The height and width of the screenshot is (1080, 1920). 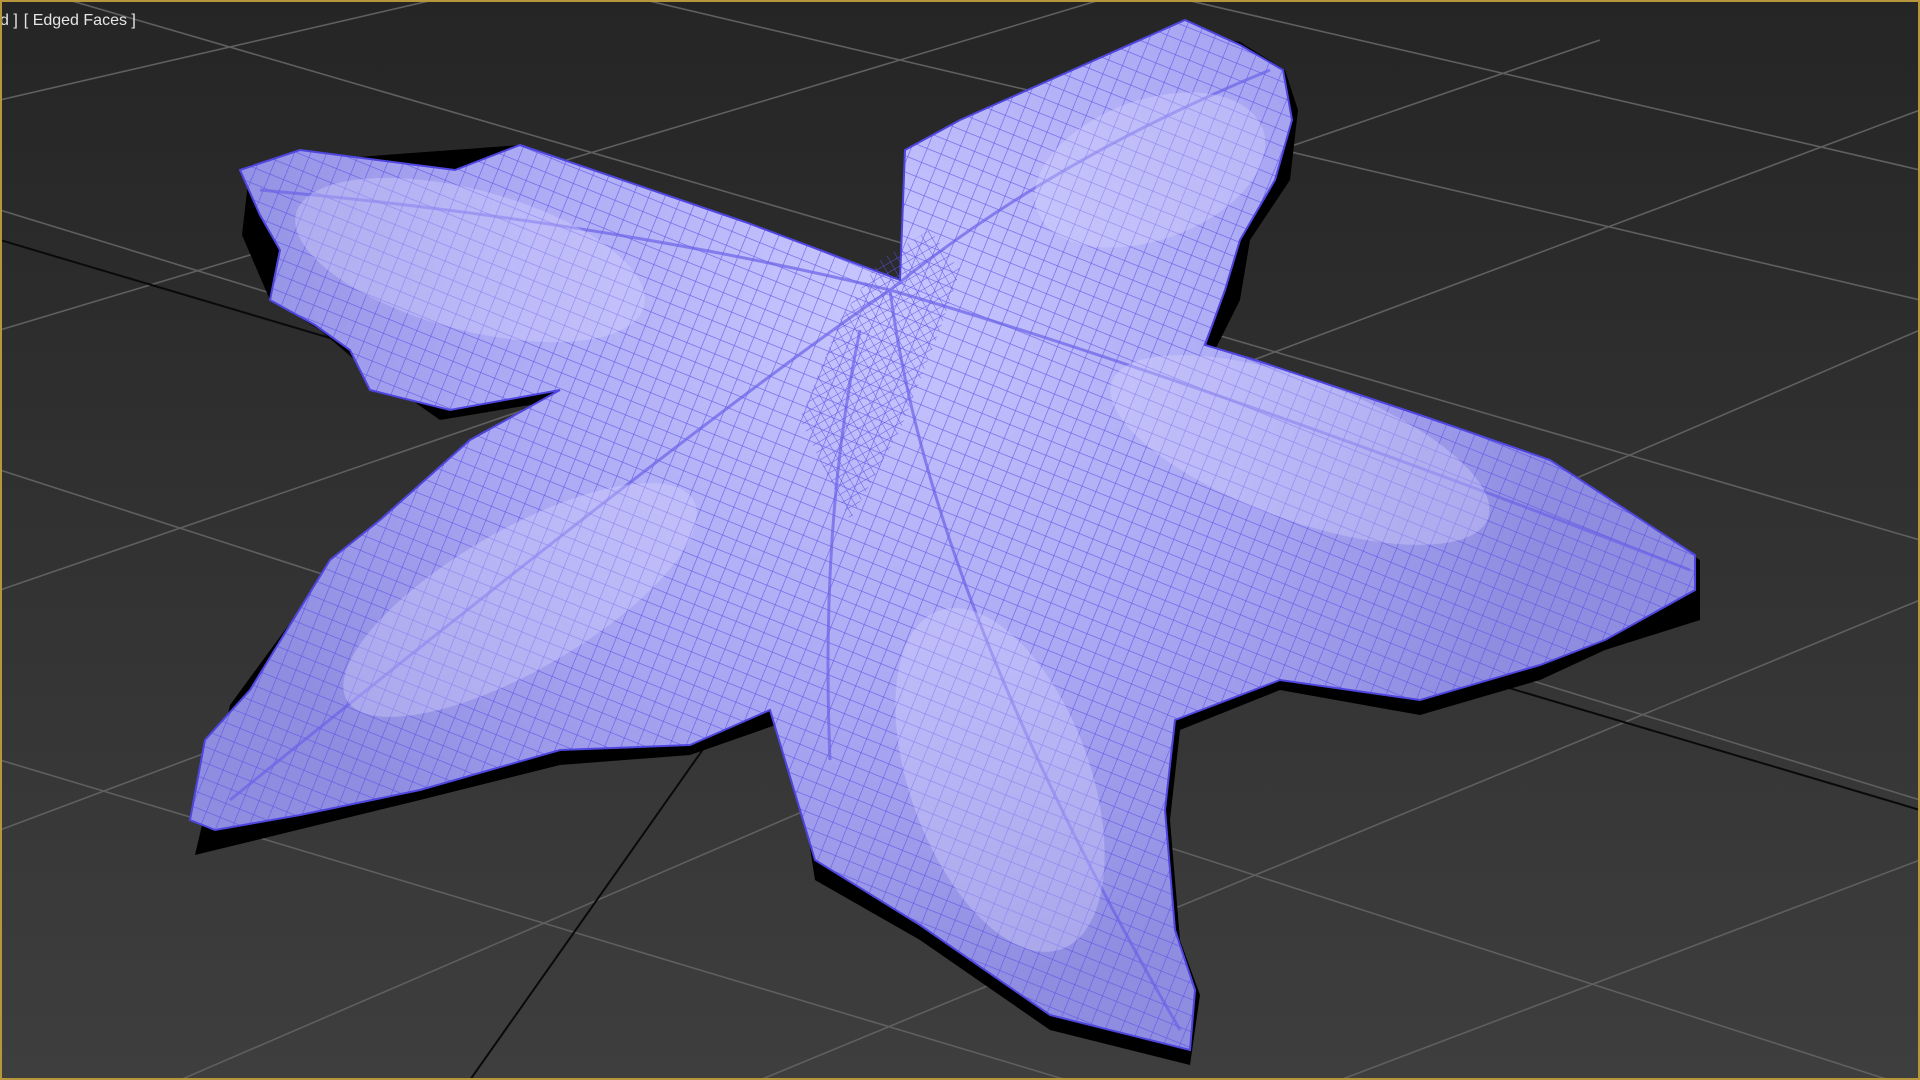 I want to click on view-menu-label: d ], so click(x=9, y=21).